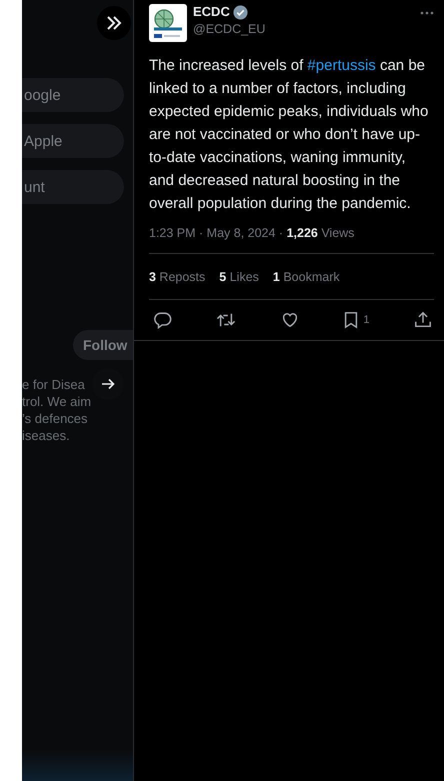  What do you see at coordinates (341, 65) in the screenshot?
I see `hashtag-link: #pertussis` at bounding box center [341, 65].